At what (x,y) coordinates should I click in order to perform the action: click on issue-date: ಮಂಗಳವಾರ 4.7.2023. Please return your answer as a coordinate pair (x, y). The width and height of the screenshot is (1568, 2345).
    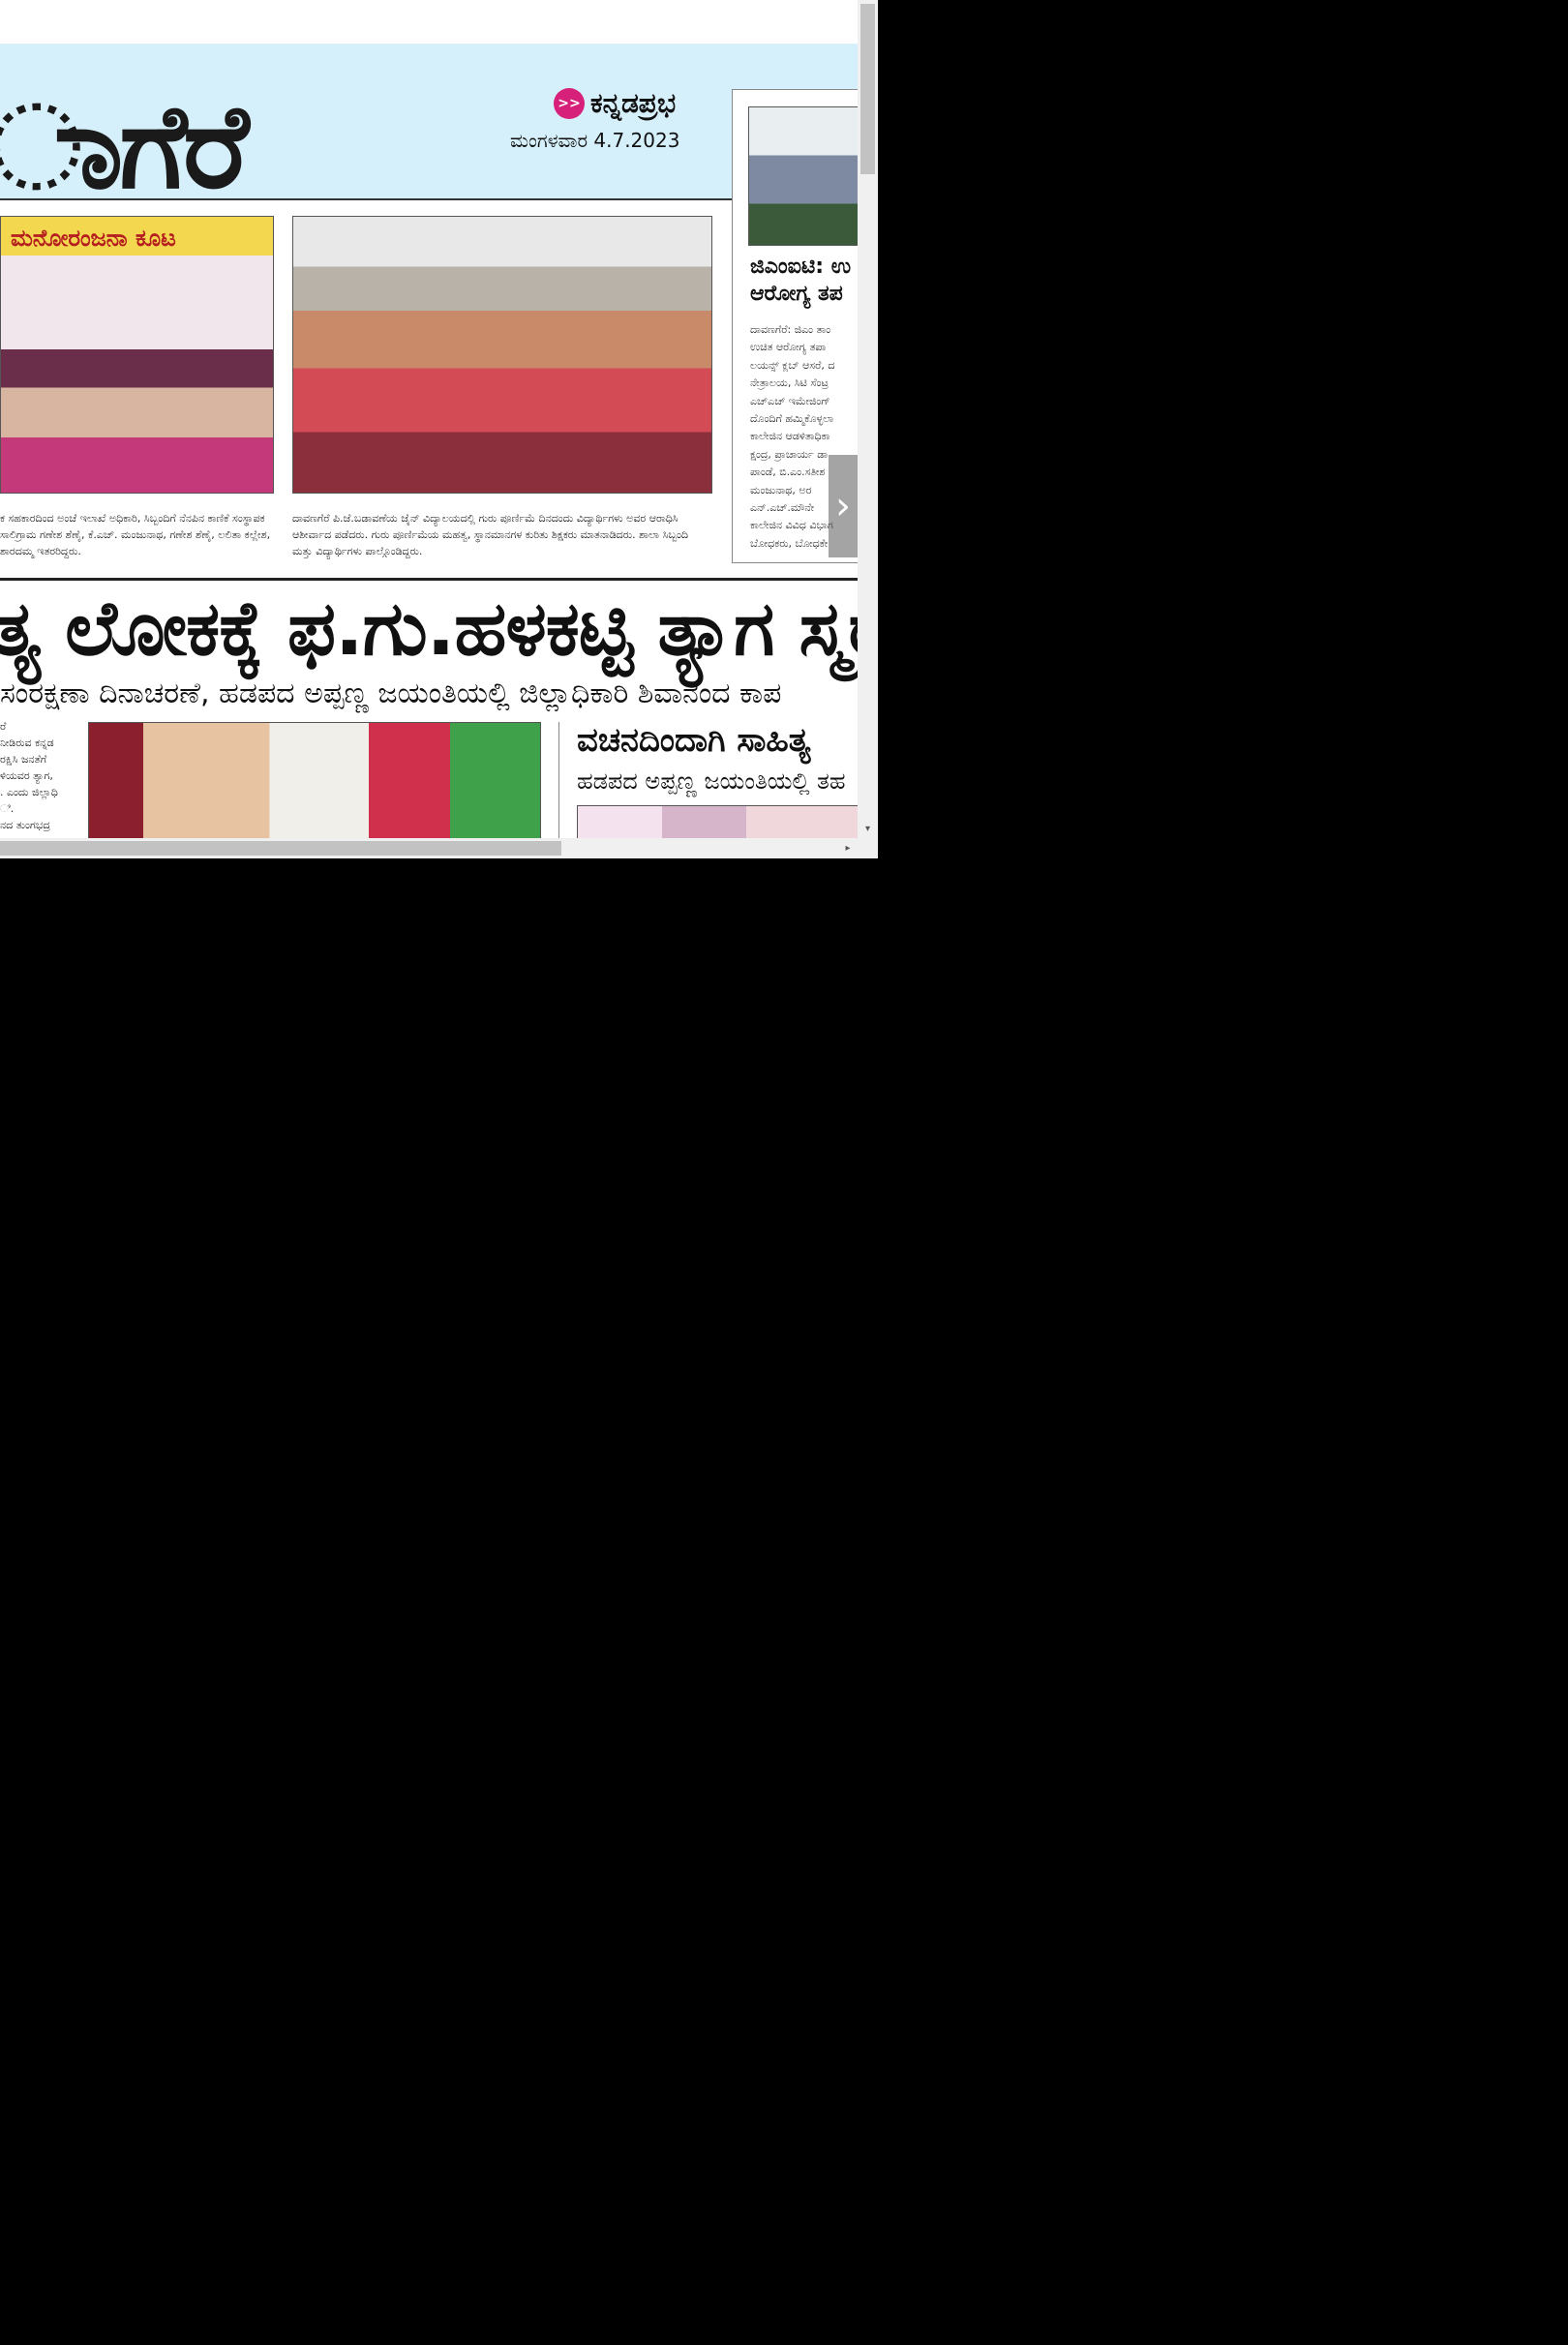
    Looking at the image, I should click on (595, 140).